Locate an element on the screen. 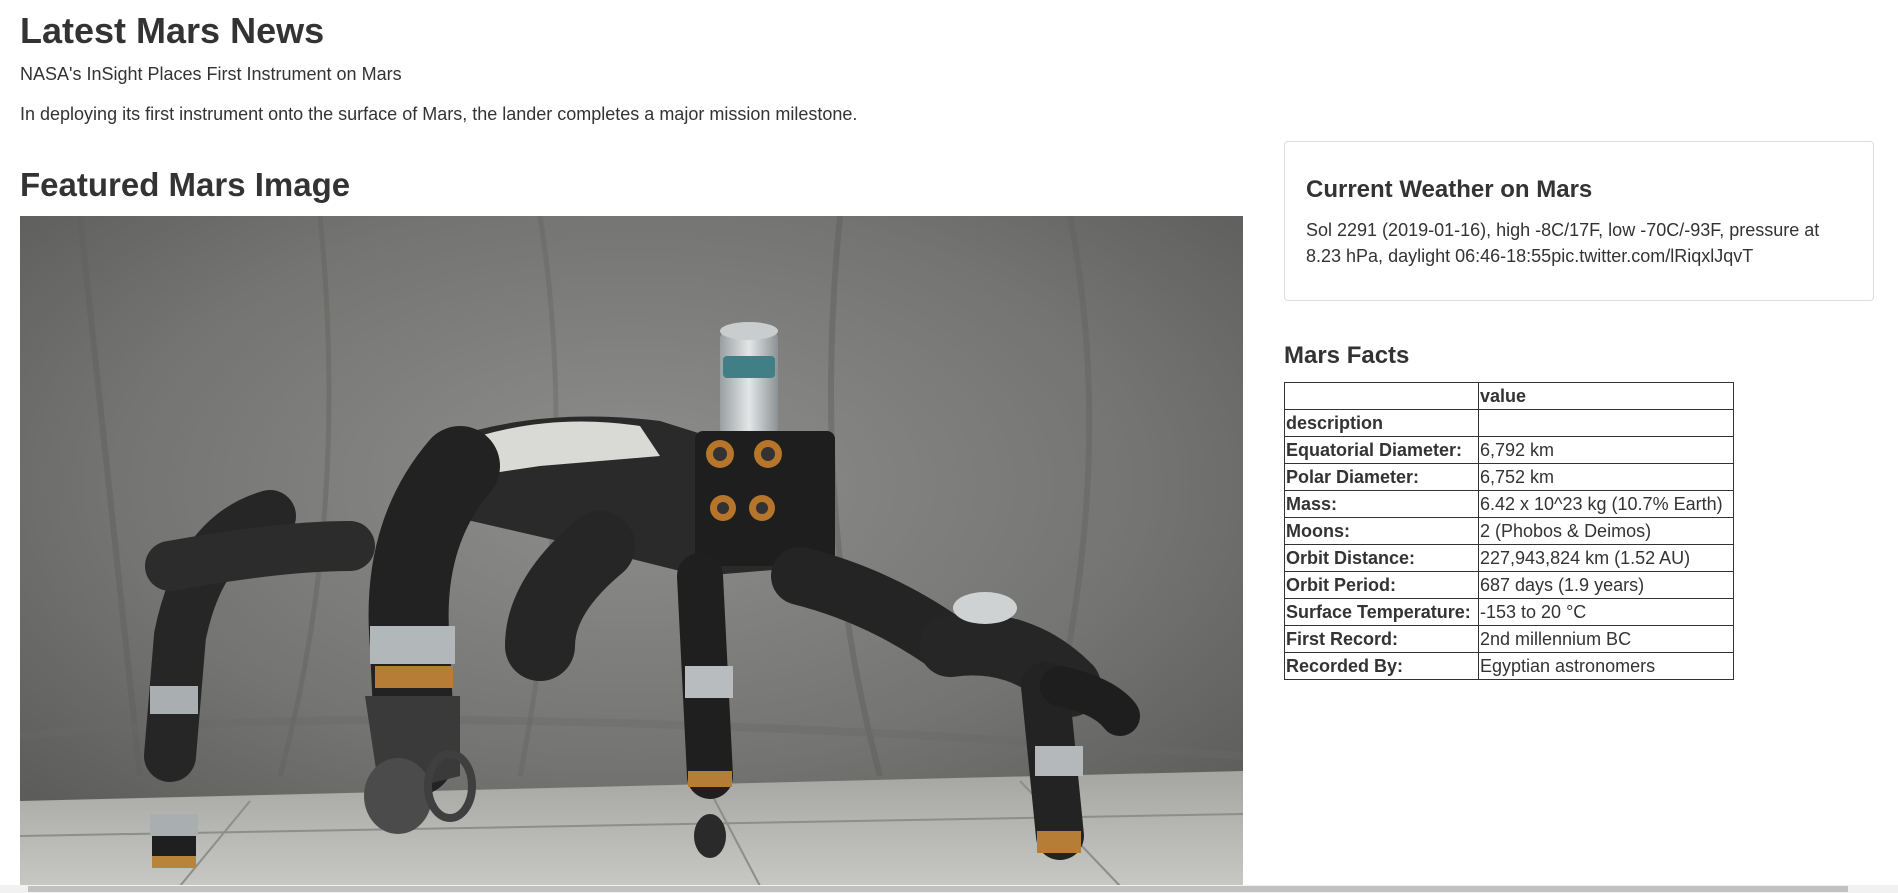 The image size is (1898, 893). table-row: Surface Temperature: -153 to 20 °C is located at coordinates (1509, 612).